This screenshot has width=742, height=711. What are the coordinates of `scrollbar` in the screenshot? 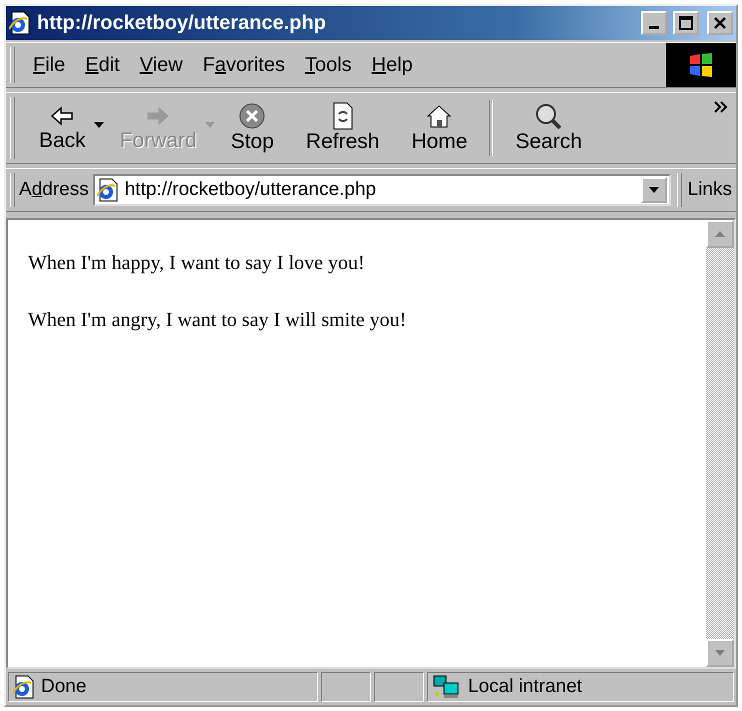 It's located at (720, 443).